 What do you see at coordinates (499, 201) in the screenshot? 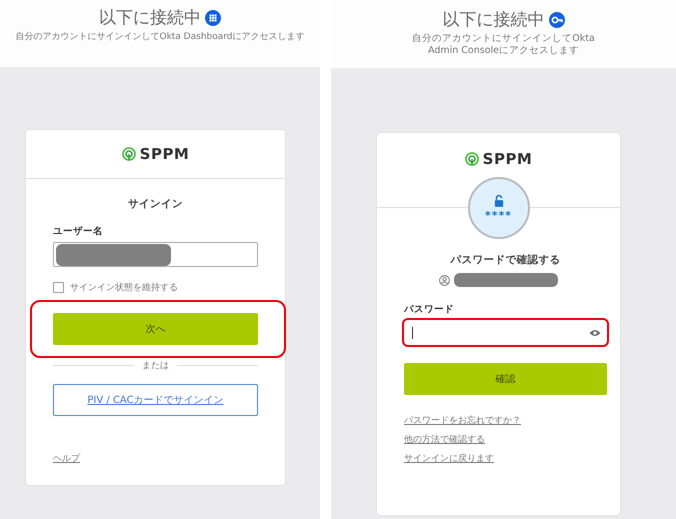
I see `padlock-icon` at bounding box center [499, 201].